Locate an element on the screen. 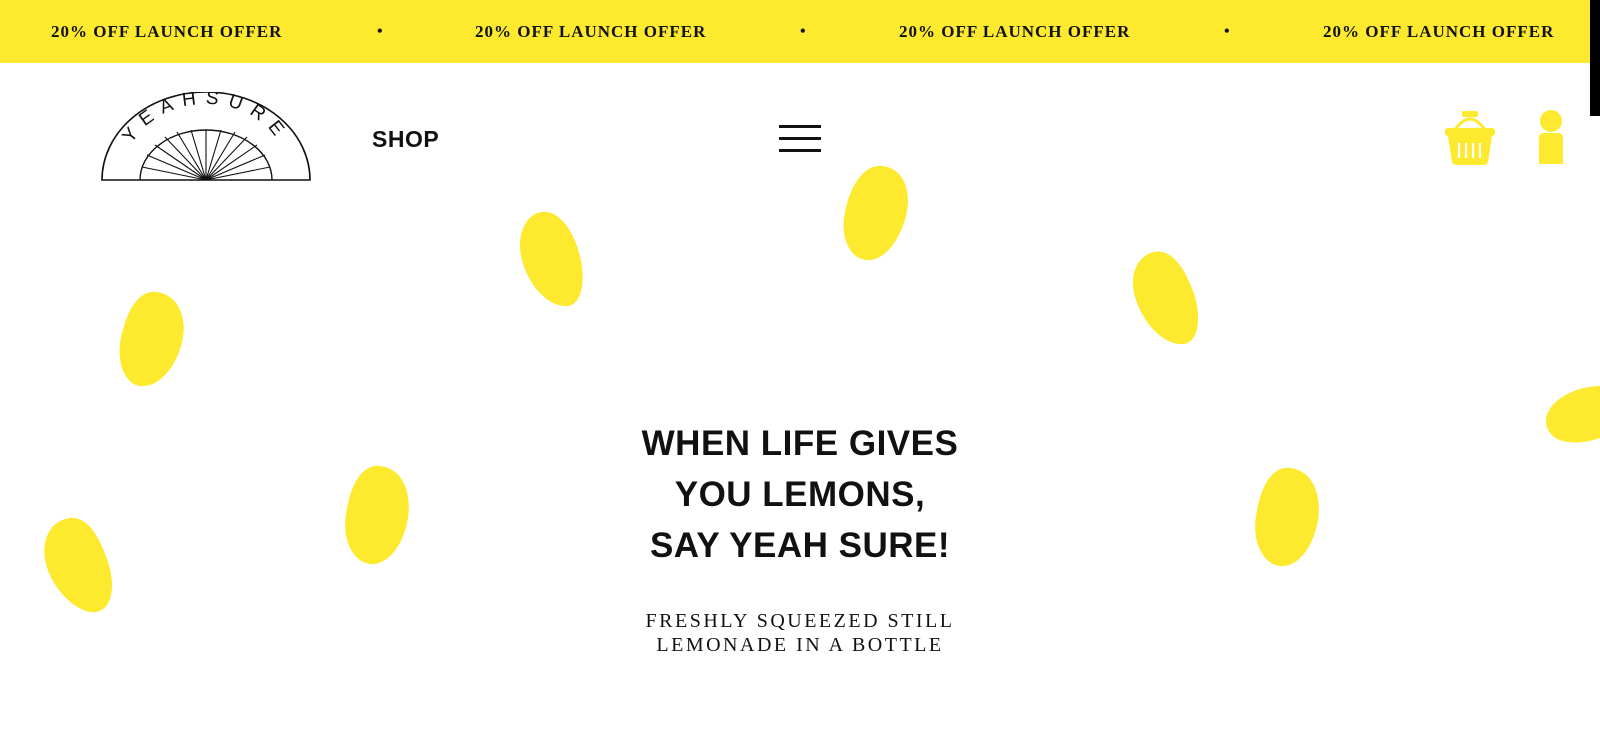  hero-title-line: YOU LEMONS, is located at coordinates (800, 494).